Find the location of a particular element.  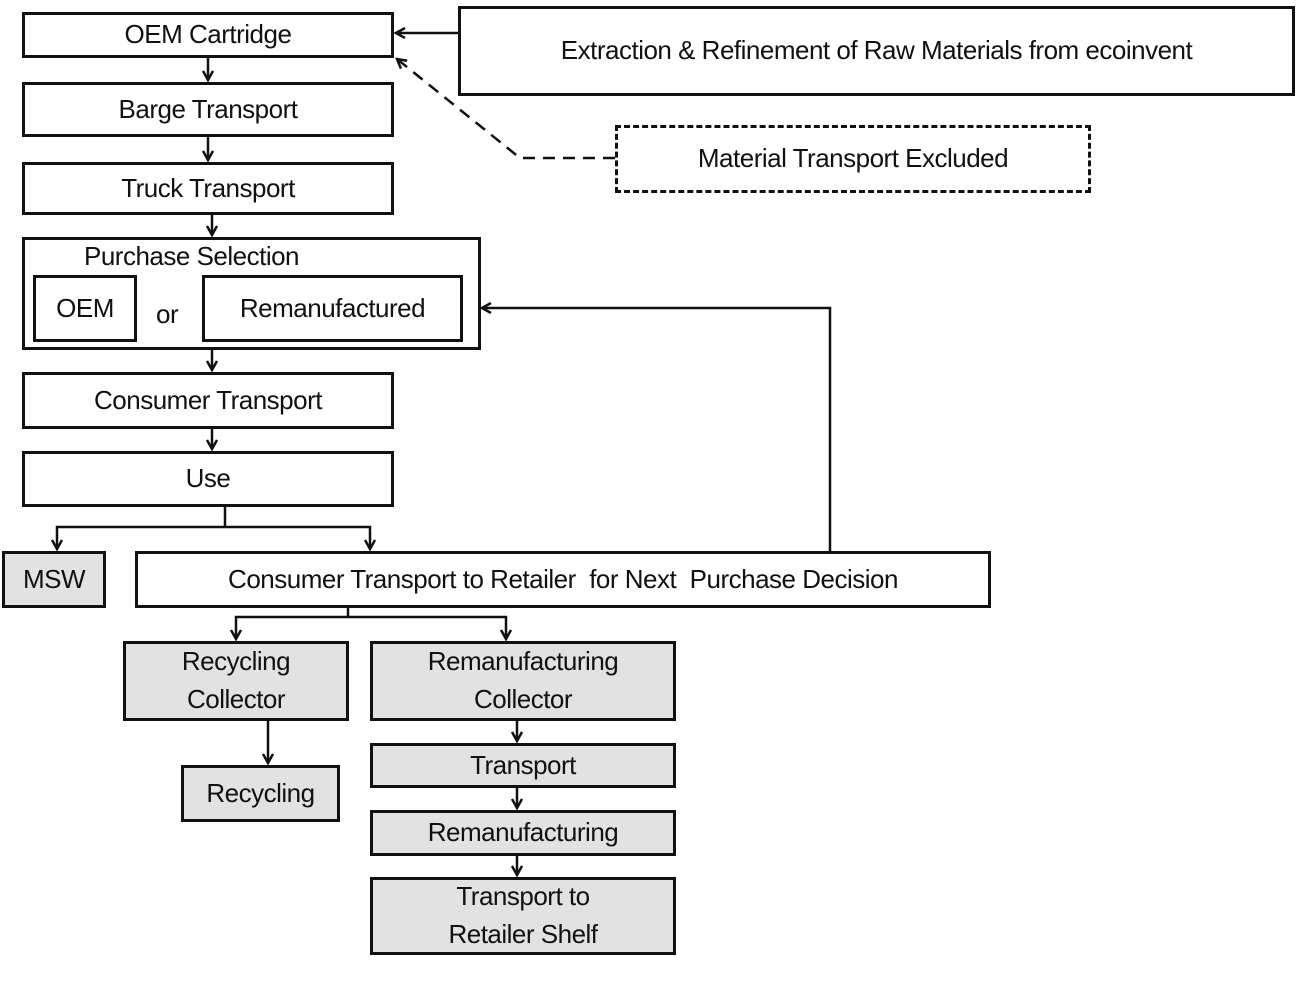

node-reman-collector: Remanufacturing Collector is located at coordinates (523, 681).